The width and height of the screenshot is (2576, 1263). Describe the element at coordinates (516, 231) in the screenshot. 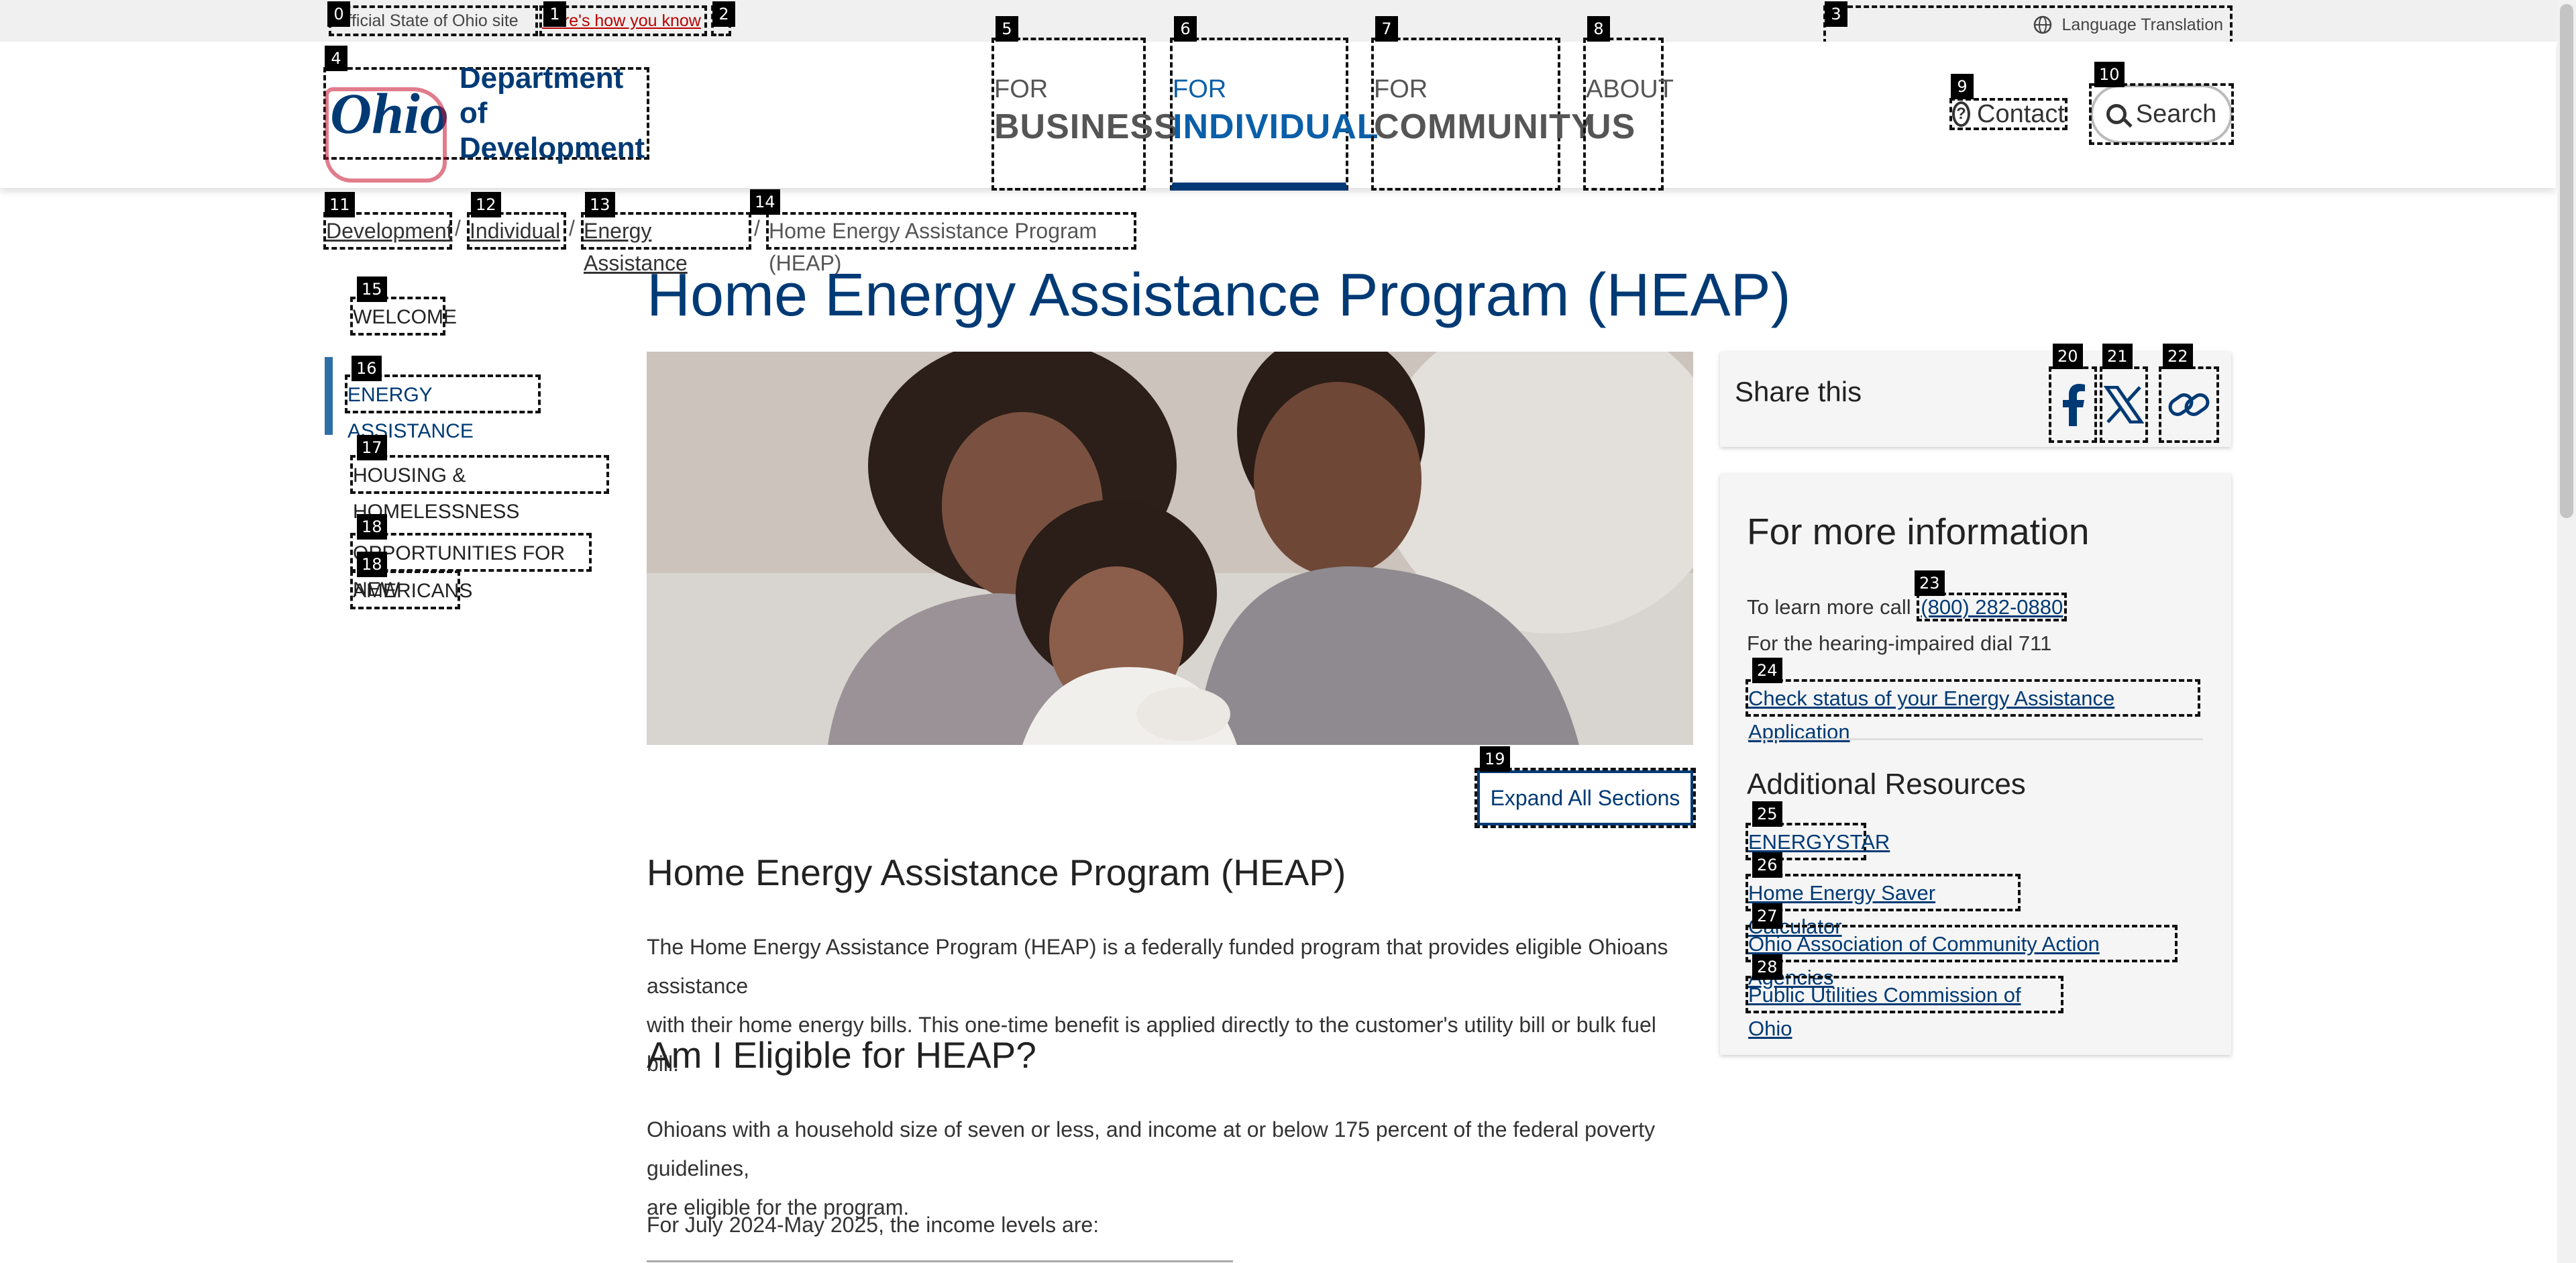

I see `breadcrumb-individual: Individual` at that location.